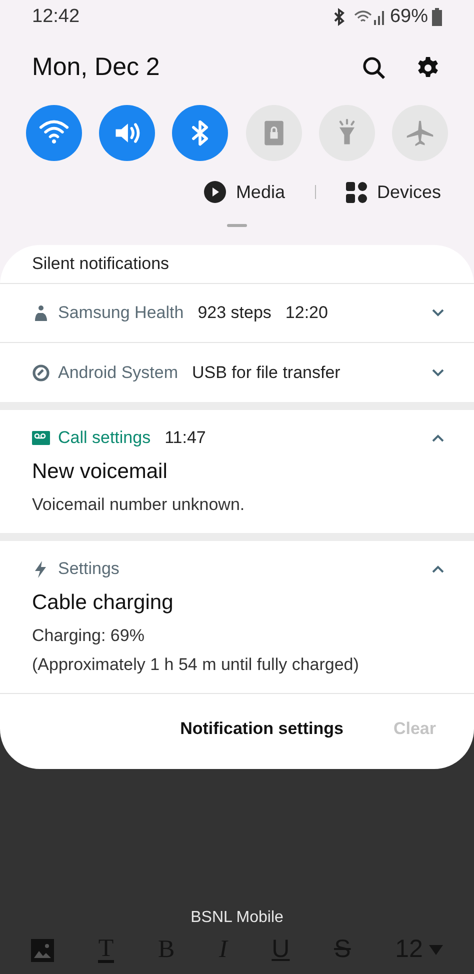 The height and width of the screenshot is (974, 474). Describe the element at coordinates (96, 68) in the screenshot. I see `date: Mon, Dec 2` at that location.